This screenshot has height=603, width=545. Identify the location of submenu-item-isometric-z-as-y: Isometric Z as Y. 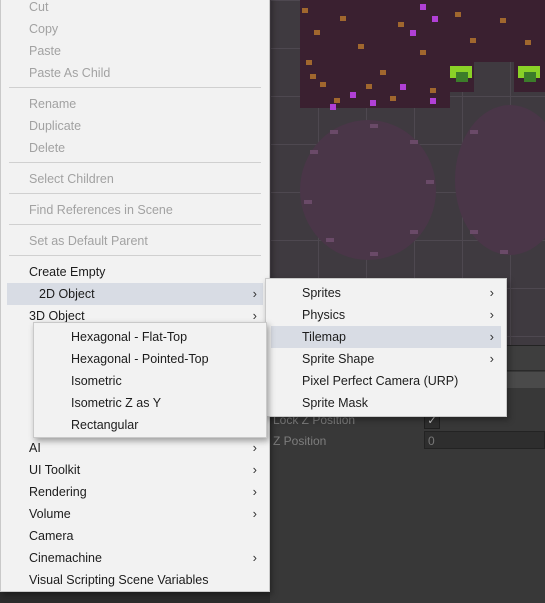
(150, 403).